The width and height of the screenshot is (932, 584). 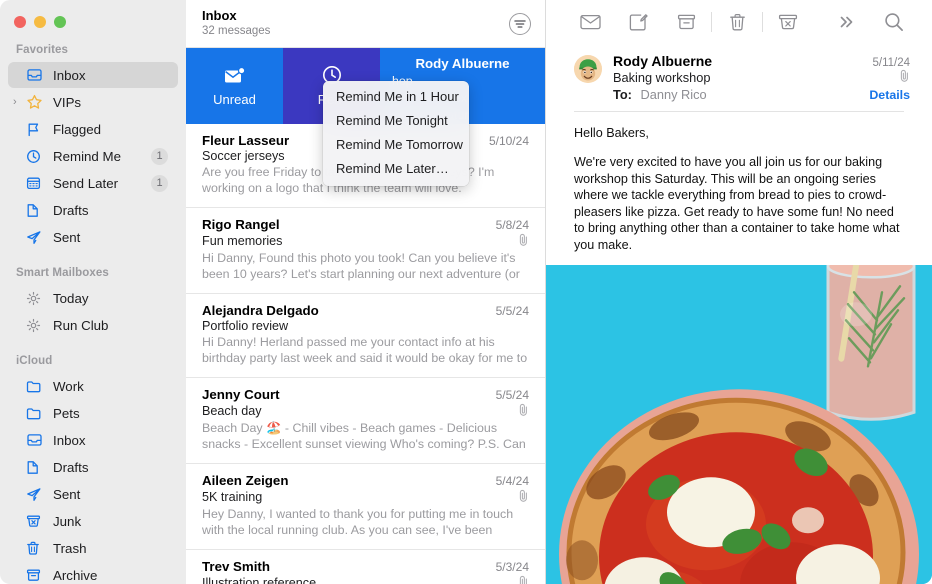 I want to click on toolbar-divider, so click(x=711, y=22).